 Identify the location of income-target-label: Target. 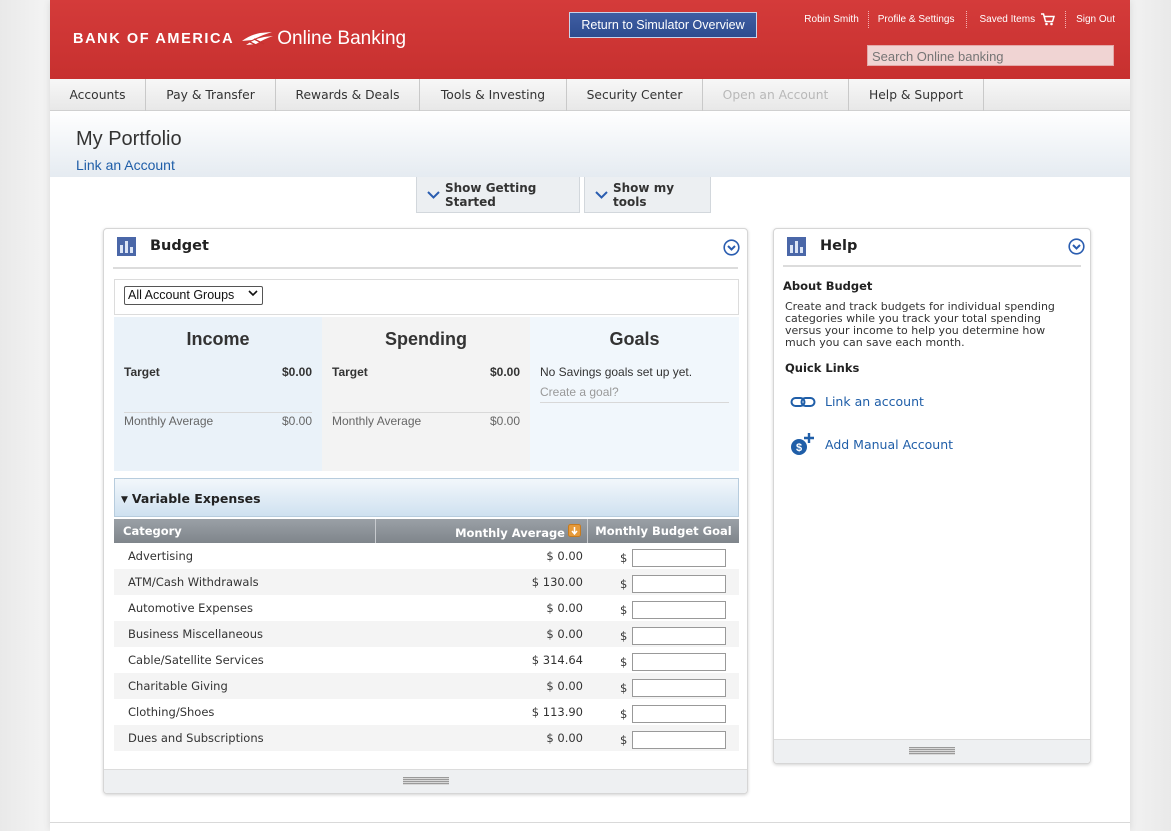
(142, 372).